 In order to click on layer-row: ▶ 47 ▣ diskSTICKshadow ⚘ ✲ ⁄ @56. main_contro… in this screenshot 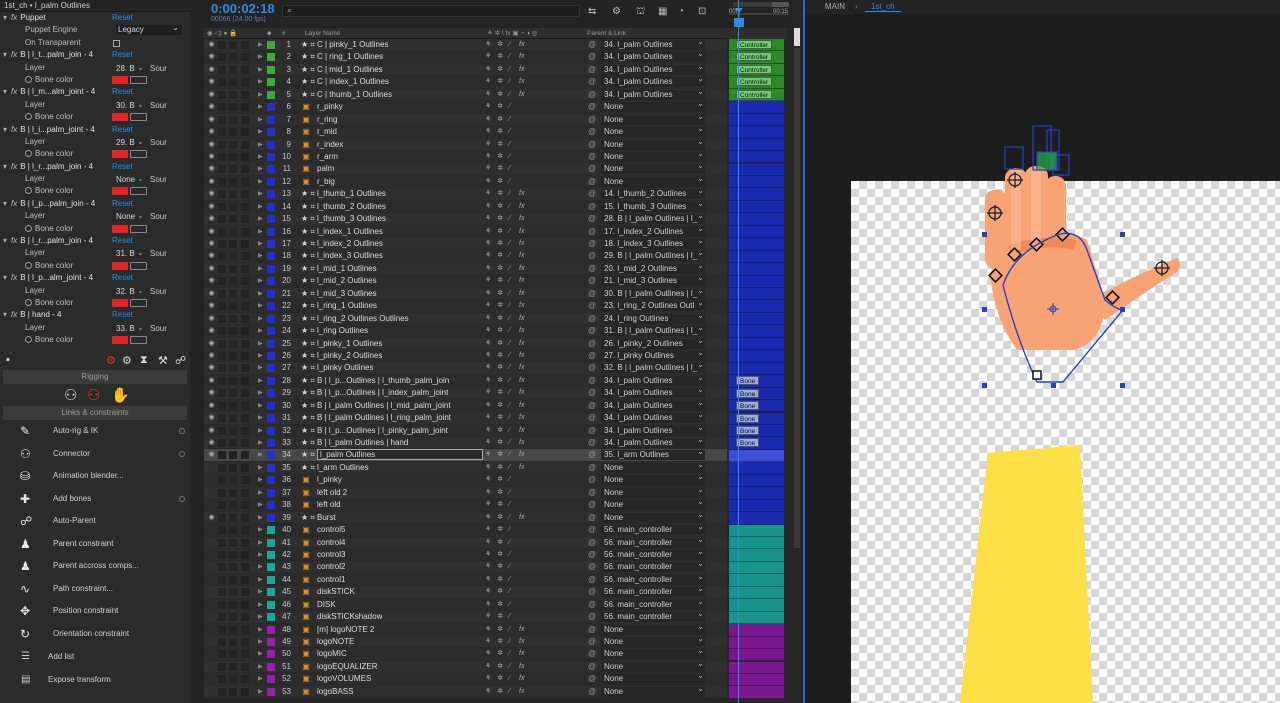, I will do `click(466, 617)`.